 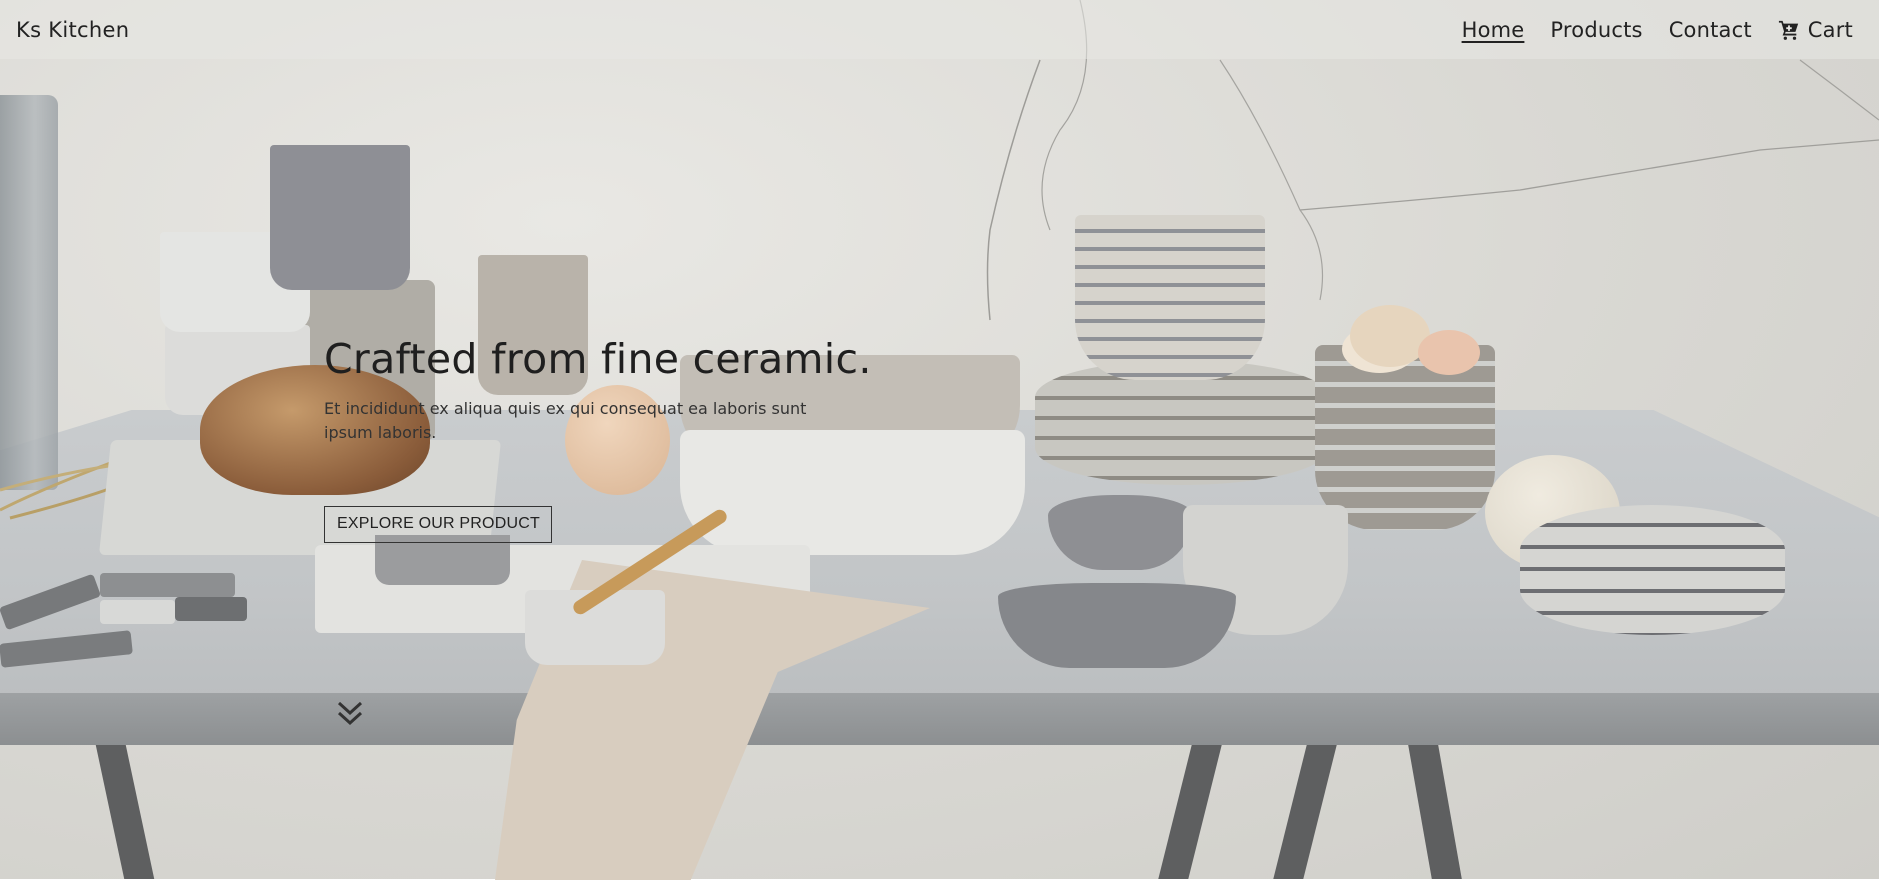 I want to click on double-chevron-down-icon, so click(x=350, y=715).